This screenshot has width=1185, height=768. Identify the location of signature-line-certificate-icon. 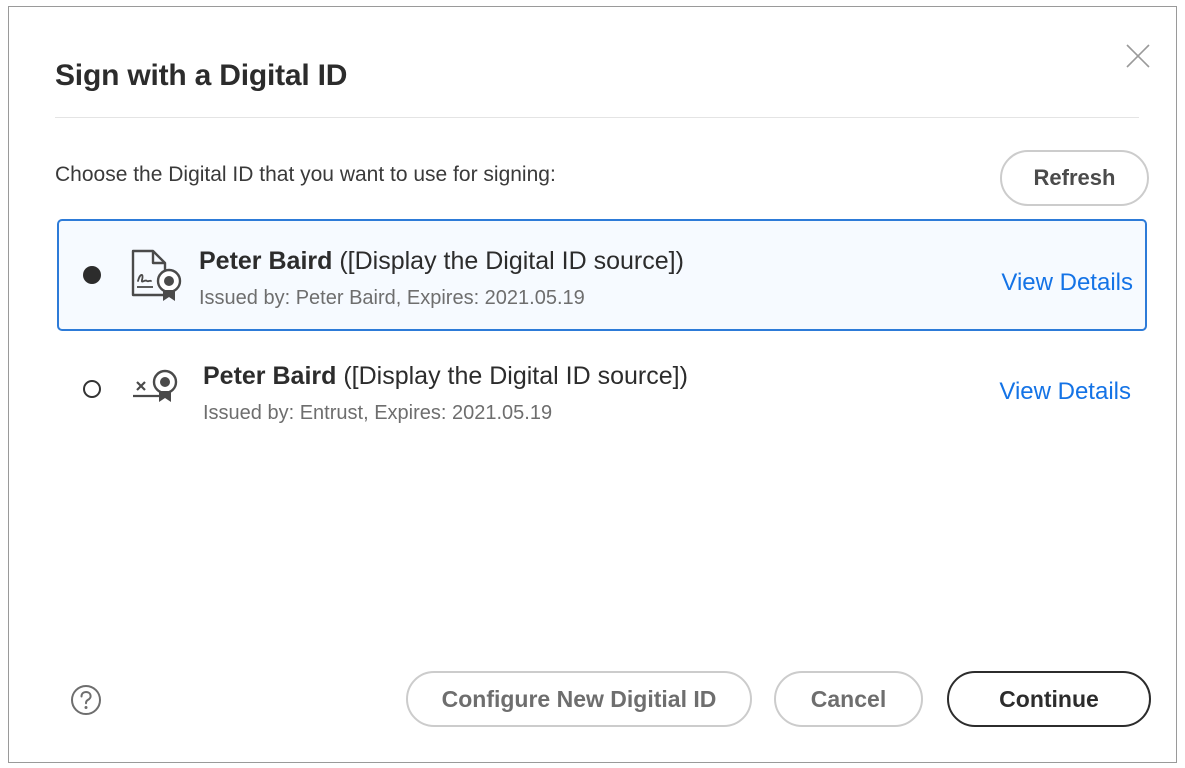
(156, 389).